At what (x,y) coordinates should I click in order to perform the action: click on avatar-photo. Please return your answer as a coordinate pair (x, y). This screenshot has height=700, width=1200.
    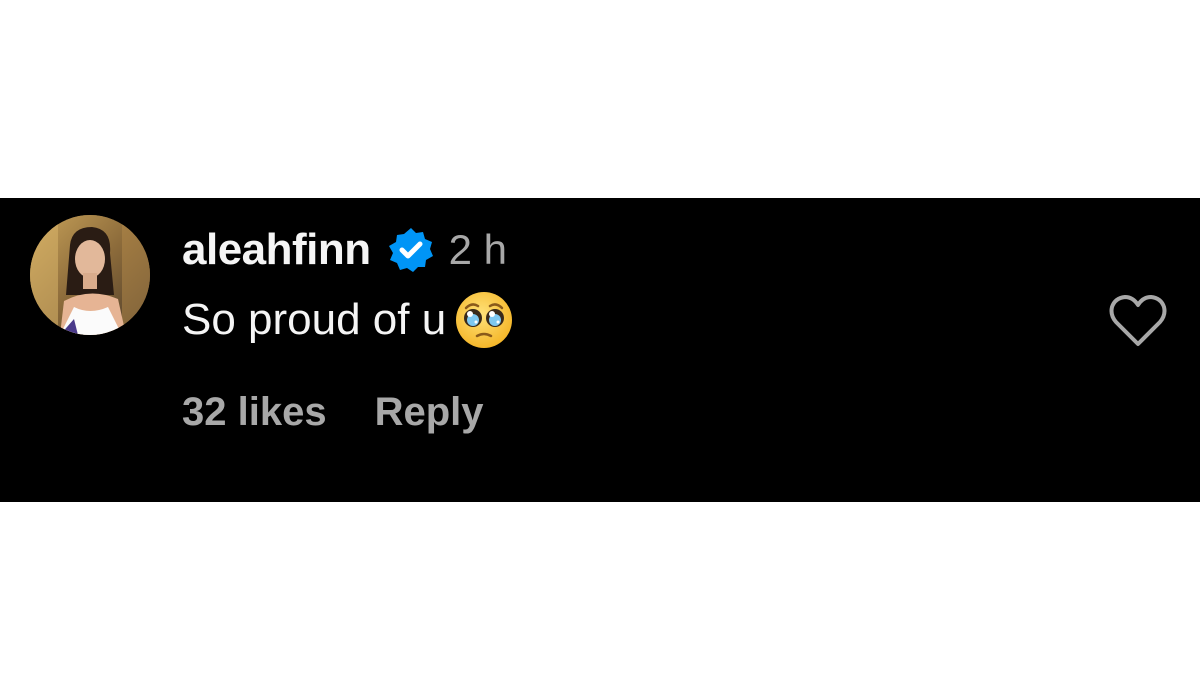
    Looking at the image, I should click on (90, 275).